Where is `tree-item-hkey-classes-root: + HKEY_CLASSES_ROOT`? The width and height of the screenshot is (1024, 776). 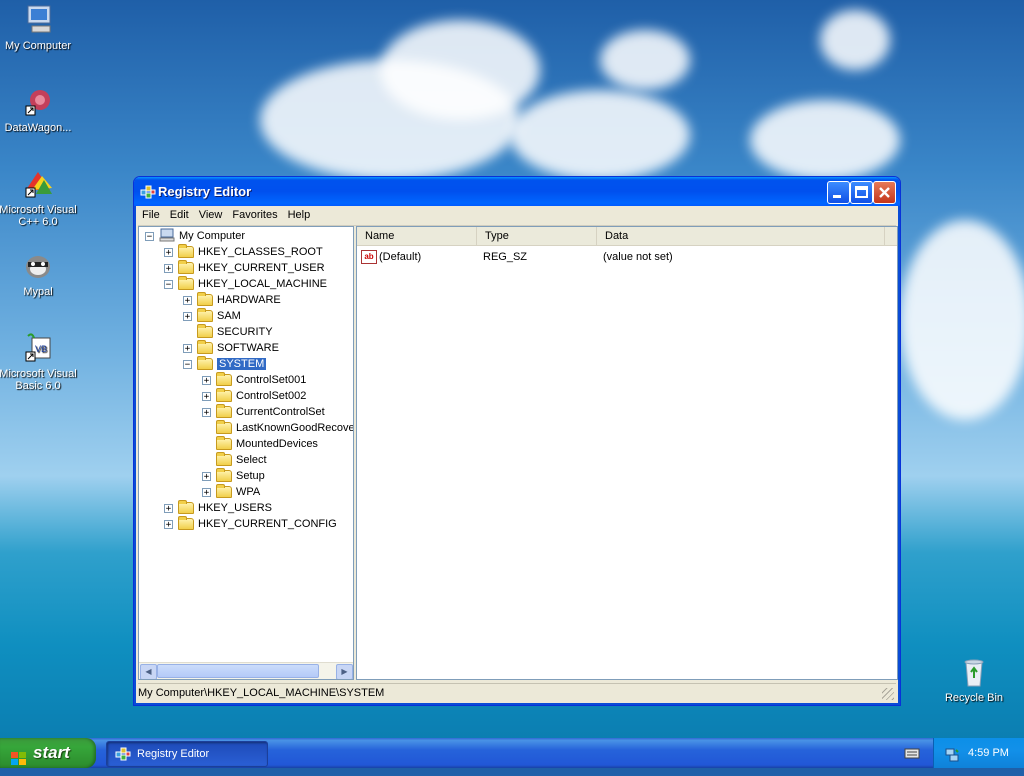 tree-item-hkey-classes-root: + HKEY_CLASSES_ROOT is located at coordinates (243, 252).